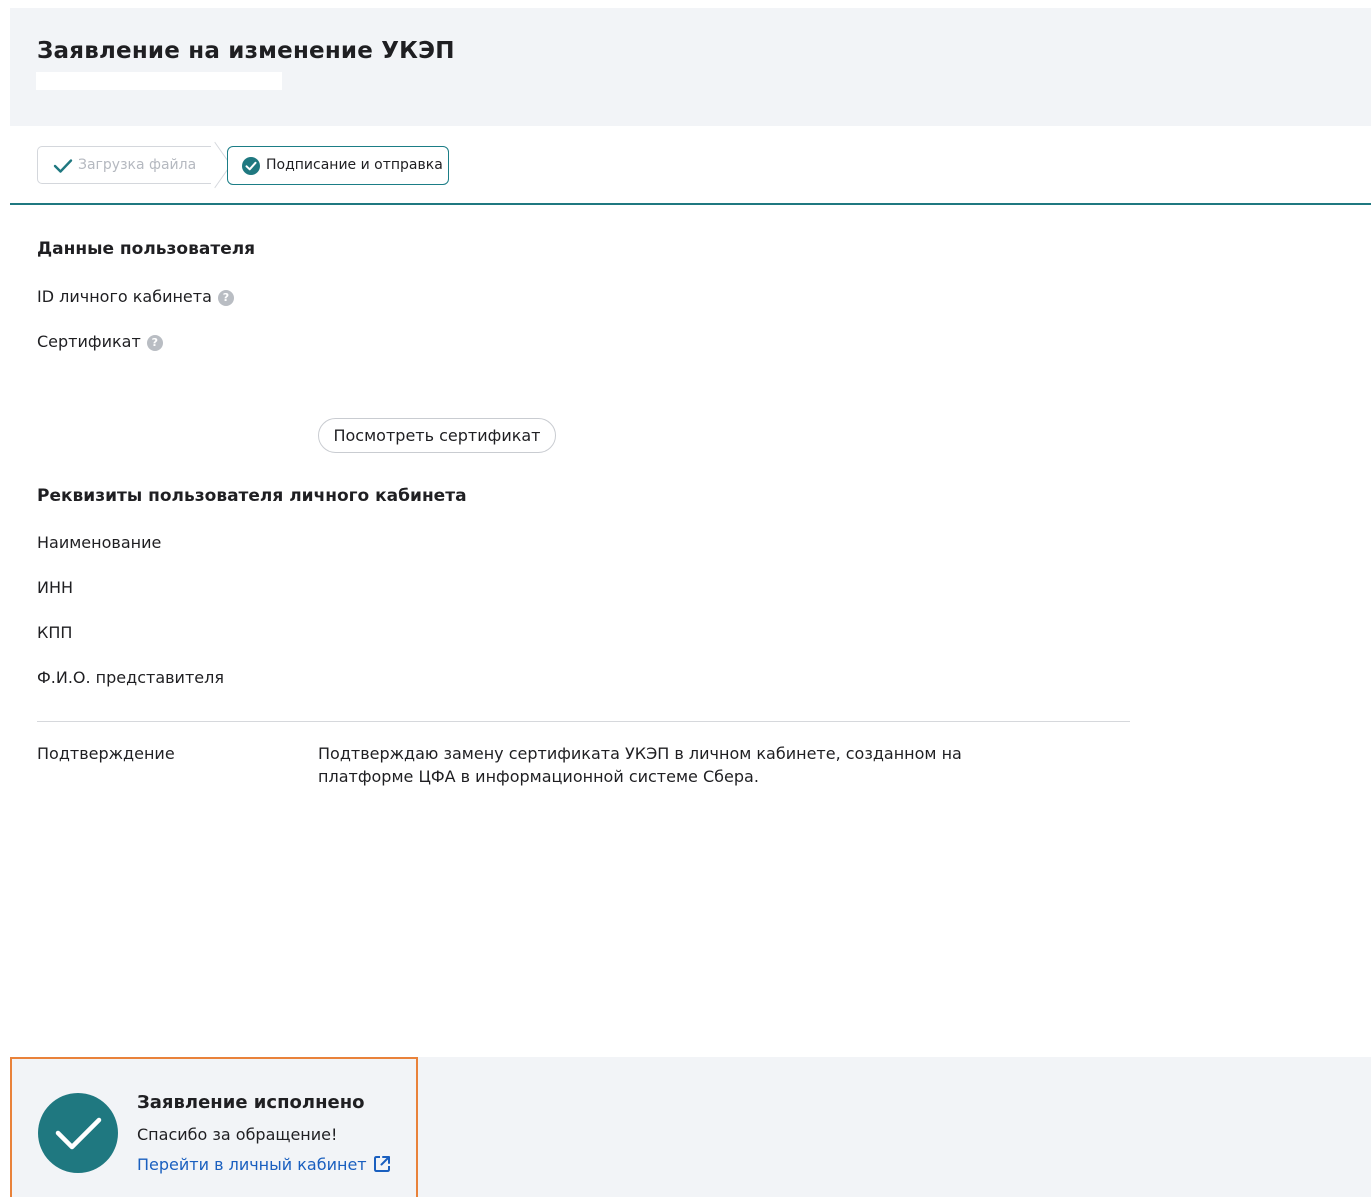  What do you see at coordinates (55, 632) in the screenshot?
I see `kpp-label: КПП` at bounding box center [55, 632].